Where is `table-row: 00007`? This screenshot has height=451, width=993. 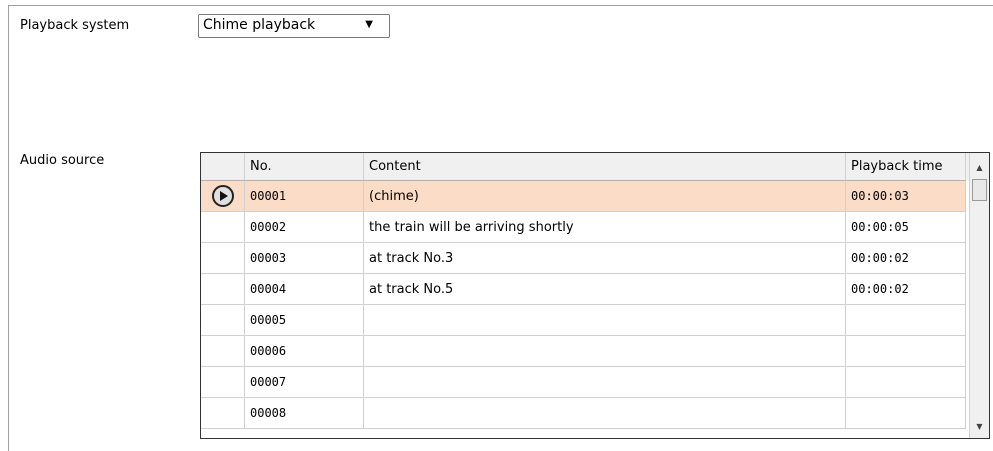 table-row: 00007 is located at coordinates (585, 382).